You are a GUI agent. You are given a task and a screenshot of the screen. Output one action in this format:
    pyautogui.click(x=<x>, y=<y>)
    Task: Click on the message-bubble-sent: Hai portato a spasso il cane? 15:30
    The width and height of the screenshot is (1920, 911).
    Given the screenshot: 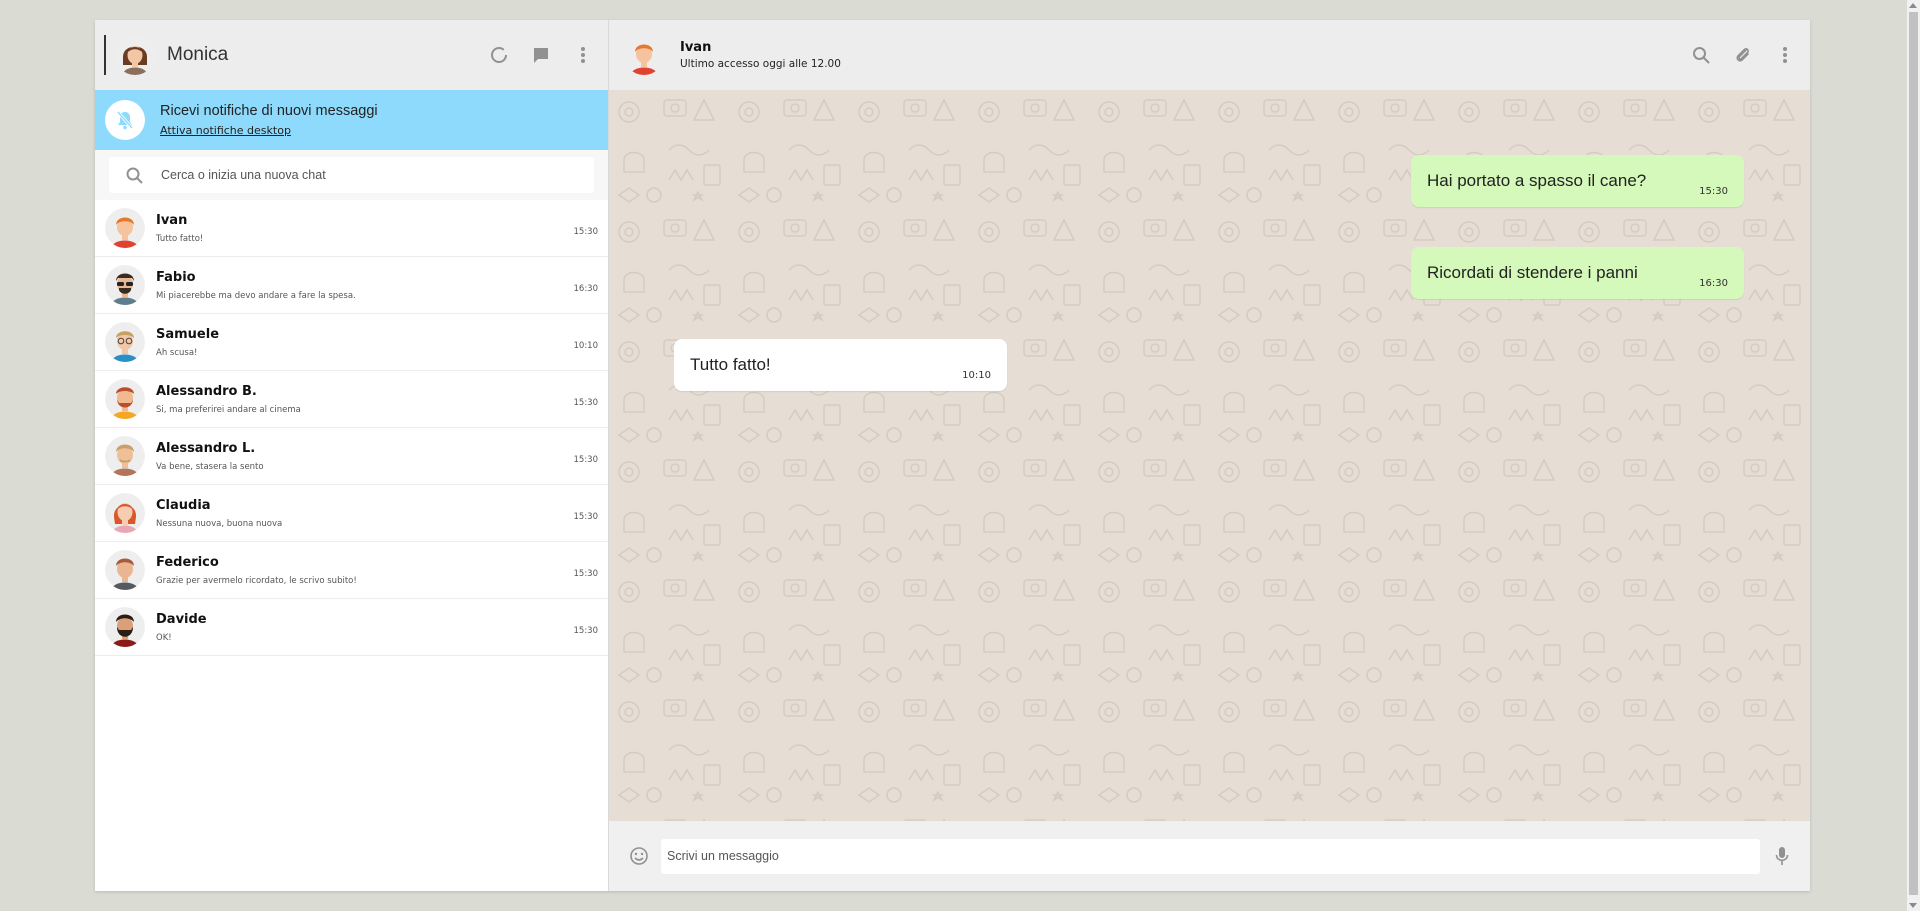 What is the action you would take?
    pyautogui.click(x=1577, y=181)
    